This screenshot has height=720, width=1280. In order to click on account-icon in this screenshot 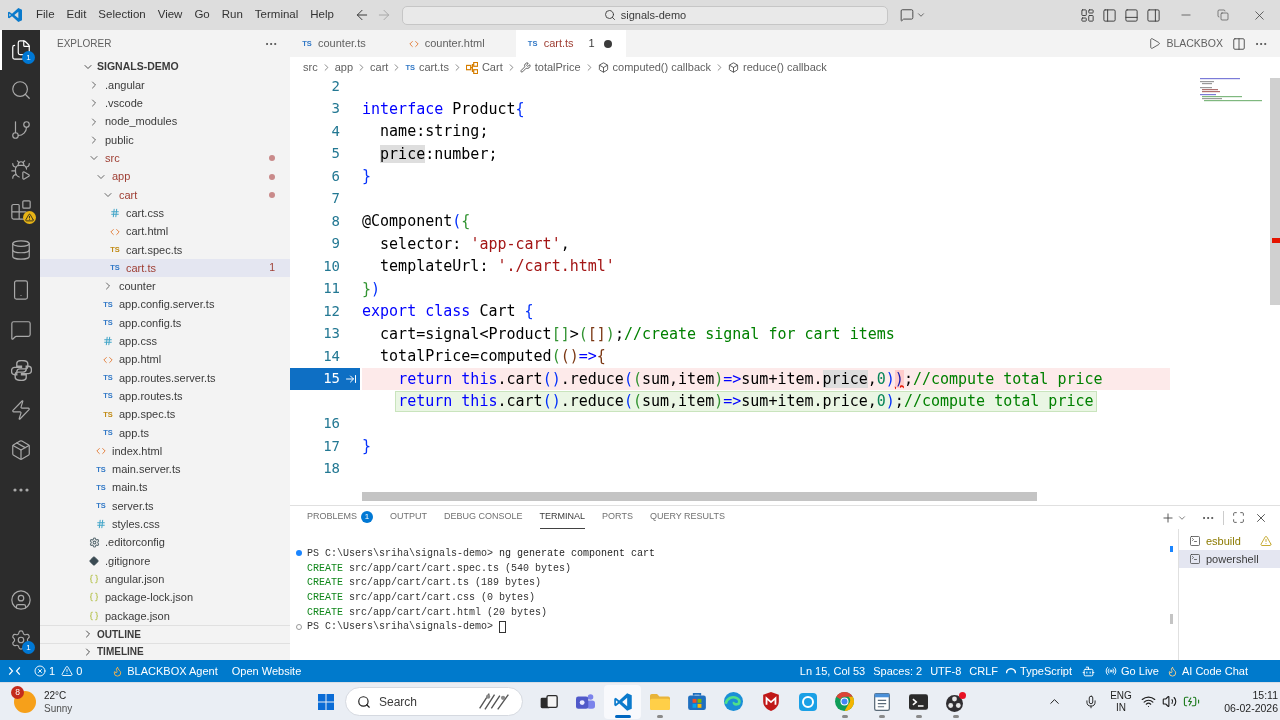, I will do `click(21, 600)`.